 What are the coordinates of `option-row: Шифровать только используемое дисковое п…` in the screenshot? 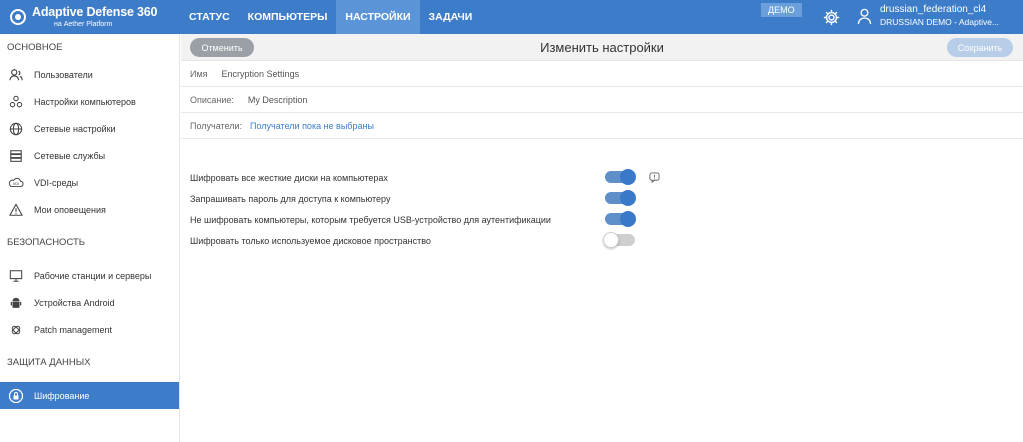 It's located at (602, 240).